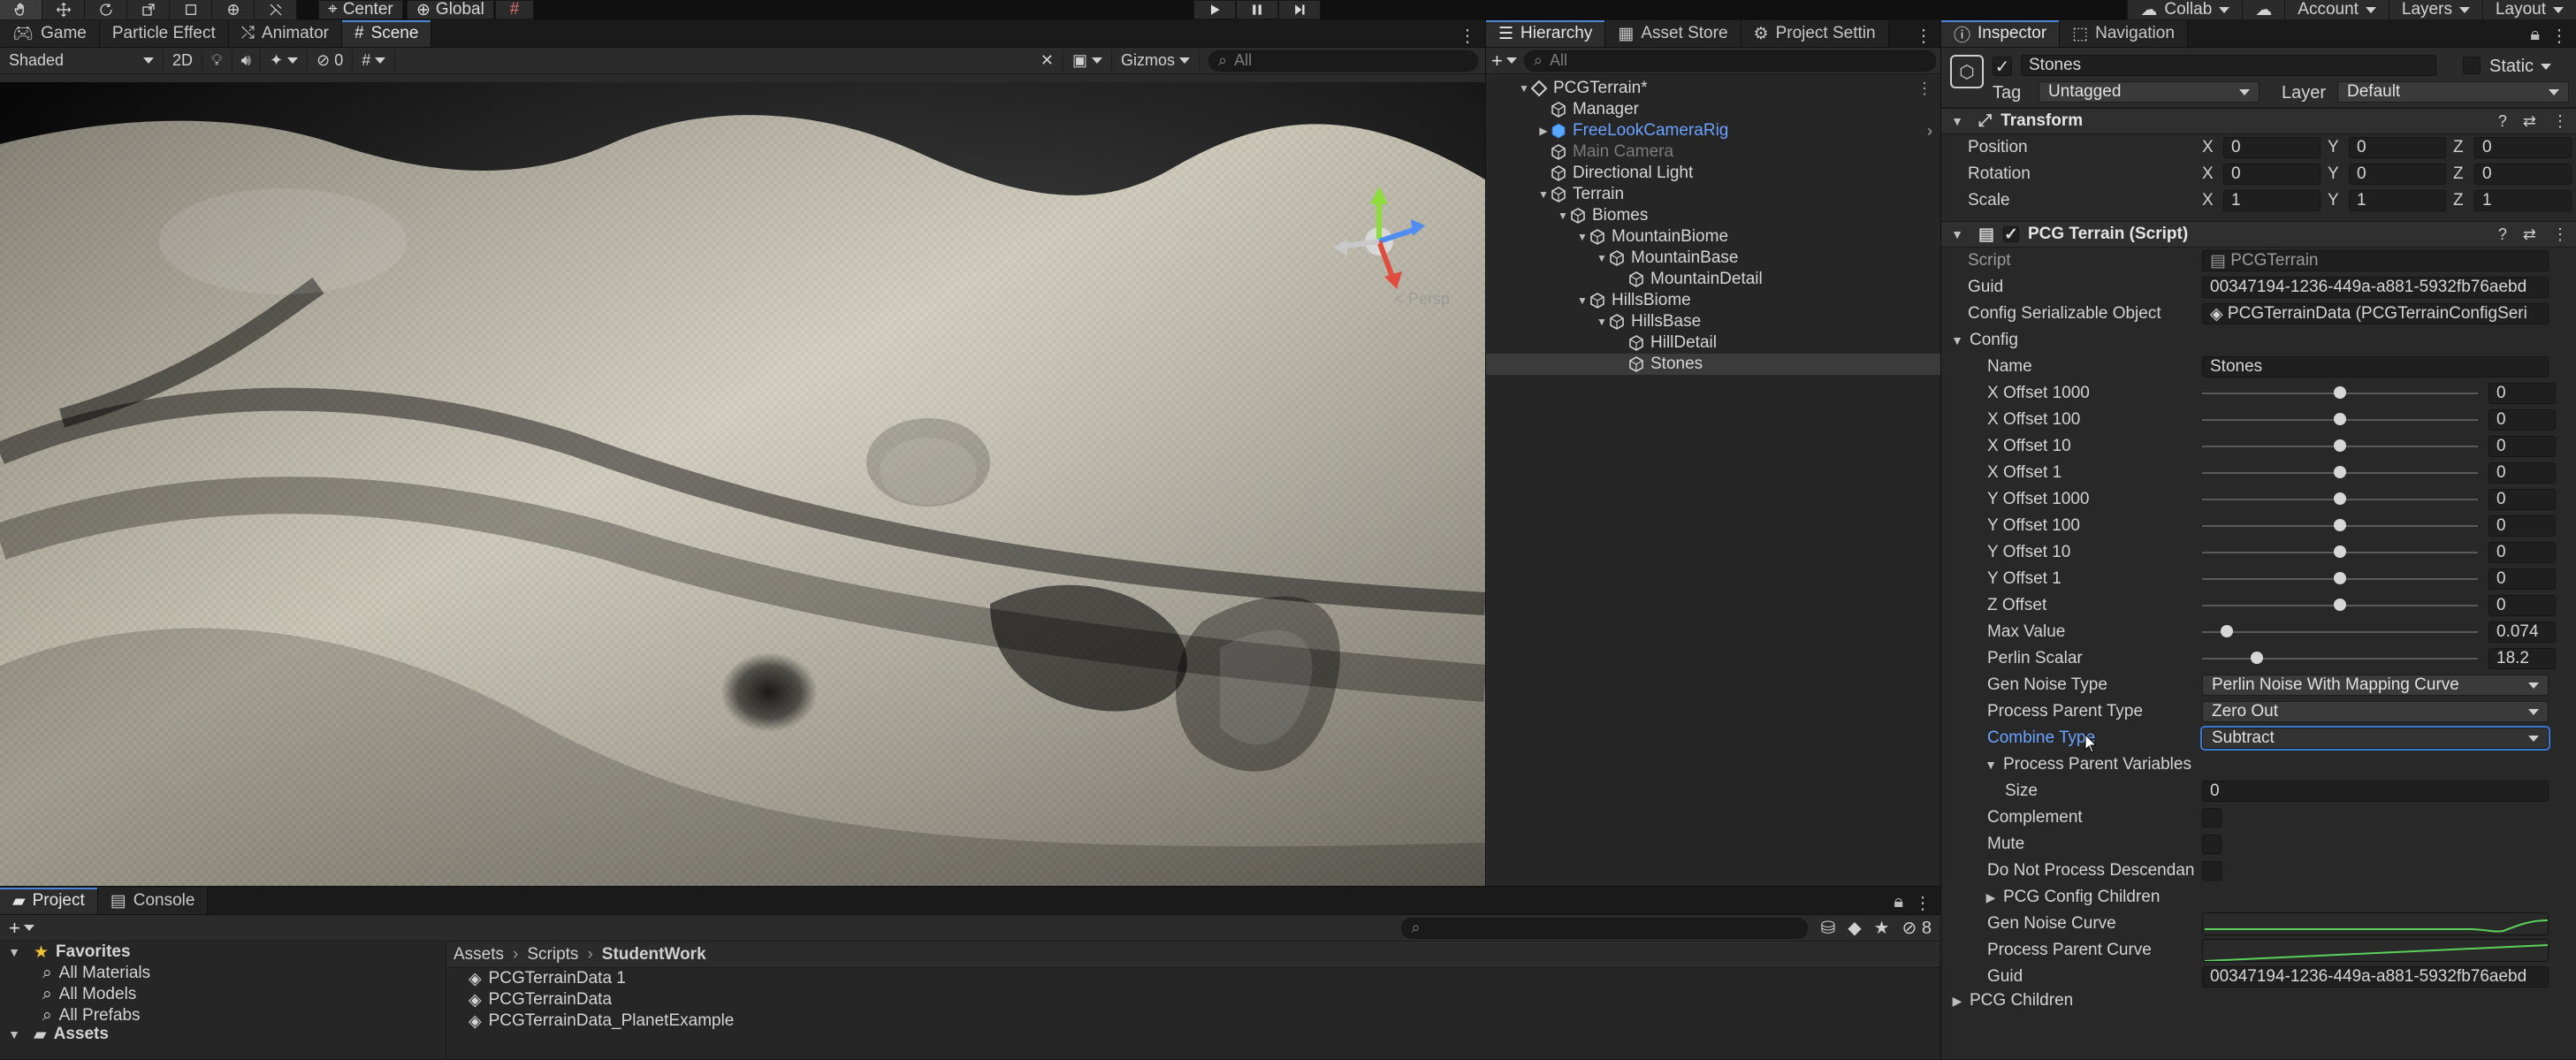 The height and width of the screenshot is (1060, 2576). Describe the element at coordinates (1713, 215) in the screenshot. I see `hierarchy-item: ▼ Biomes` at that location.